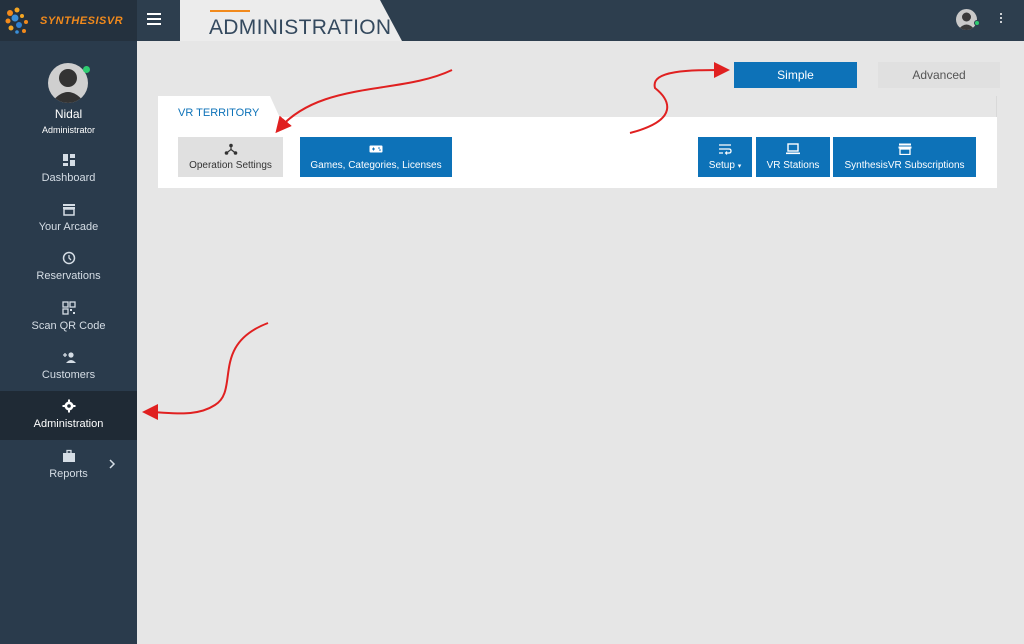 This screenshot has width=1024, height=644. Describe the element at coordinates (966, 19) in the screenshot. I see `user-avatar` at that location.